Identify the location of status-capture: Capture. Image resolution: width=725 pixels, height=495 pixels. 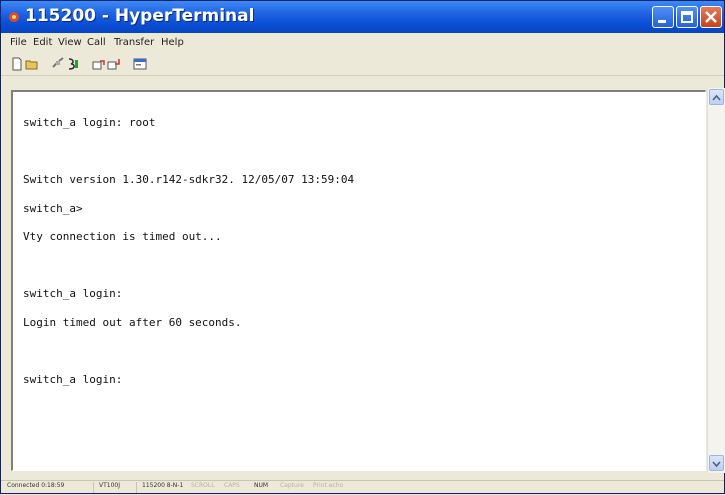
(292, 485).